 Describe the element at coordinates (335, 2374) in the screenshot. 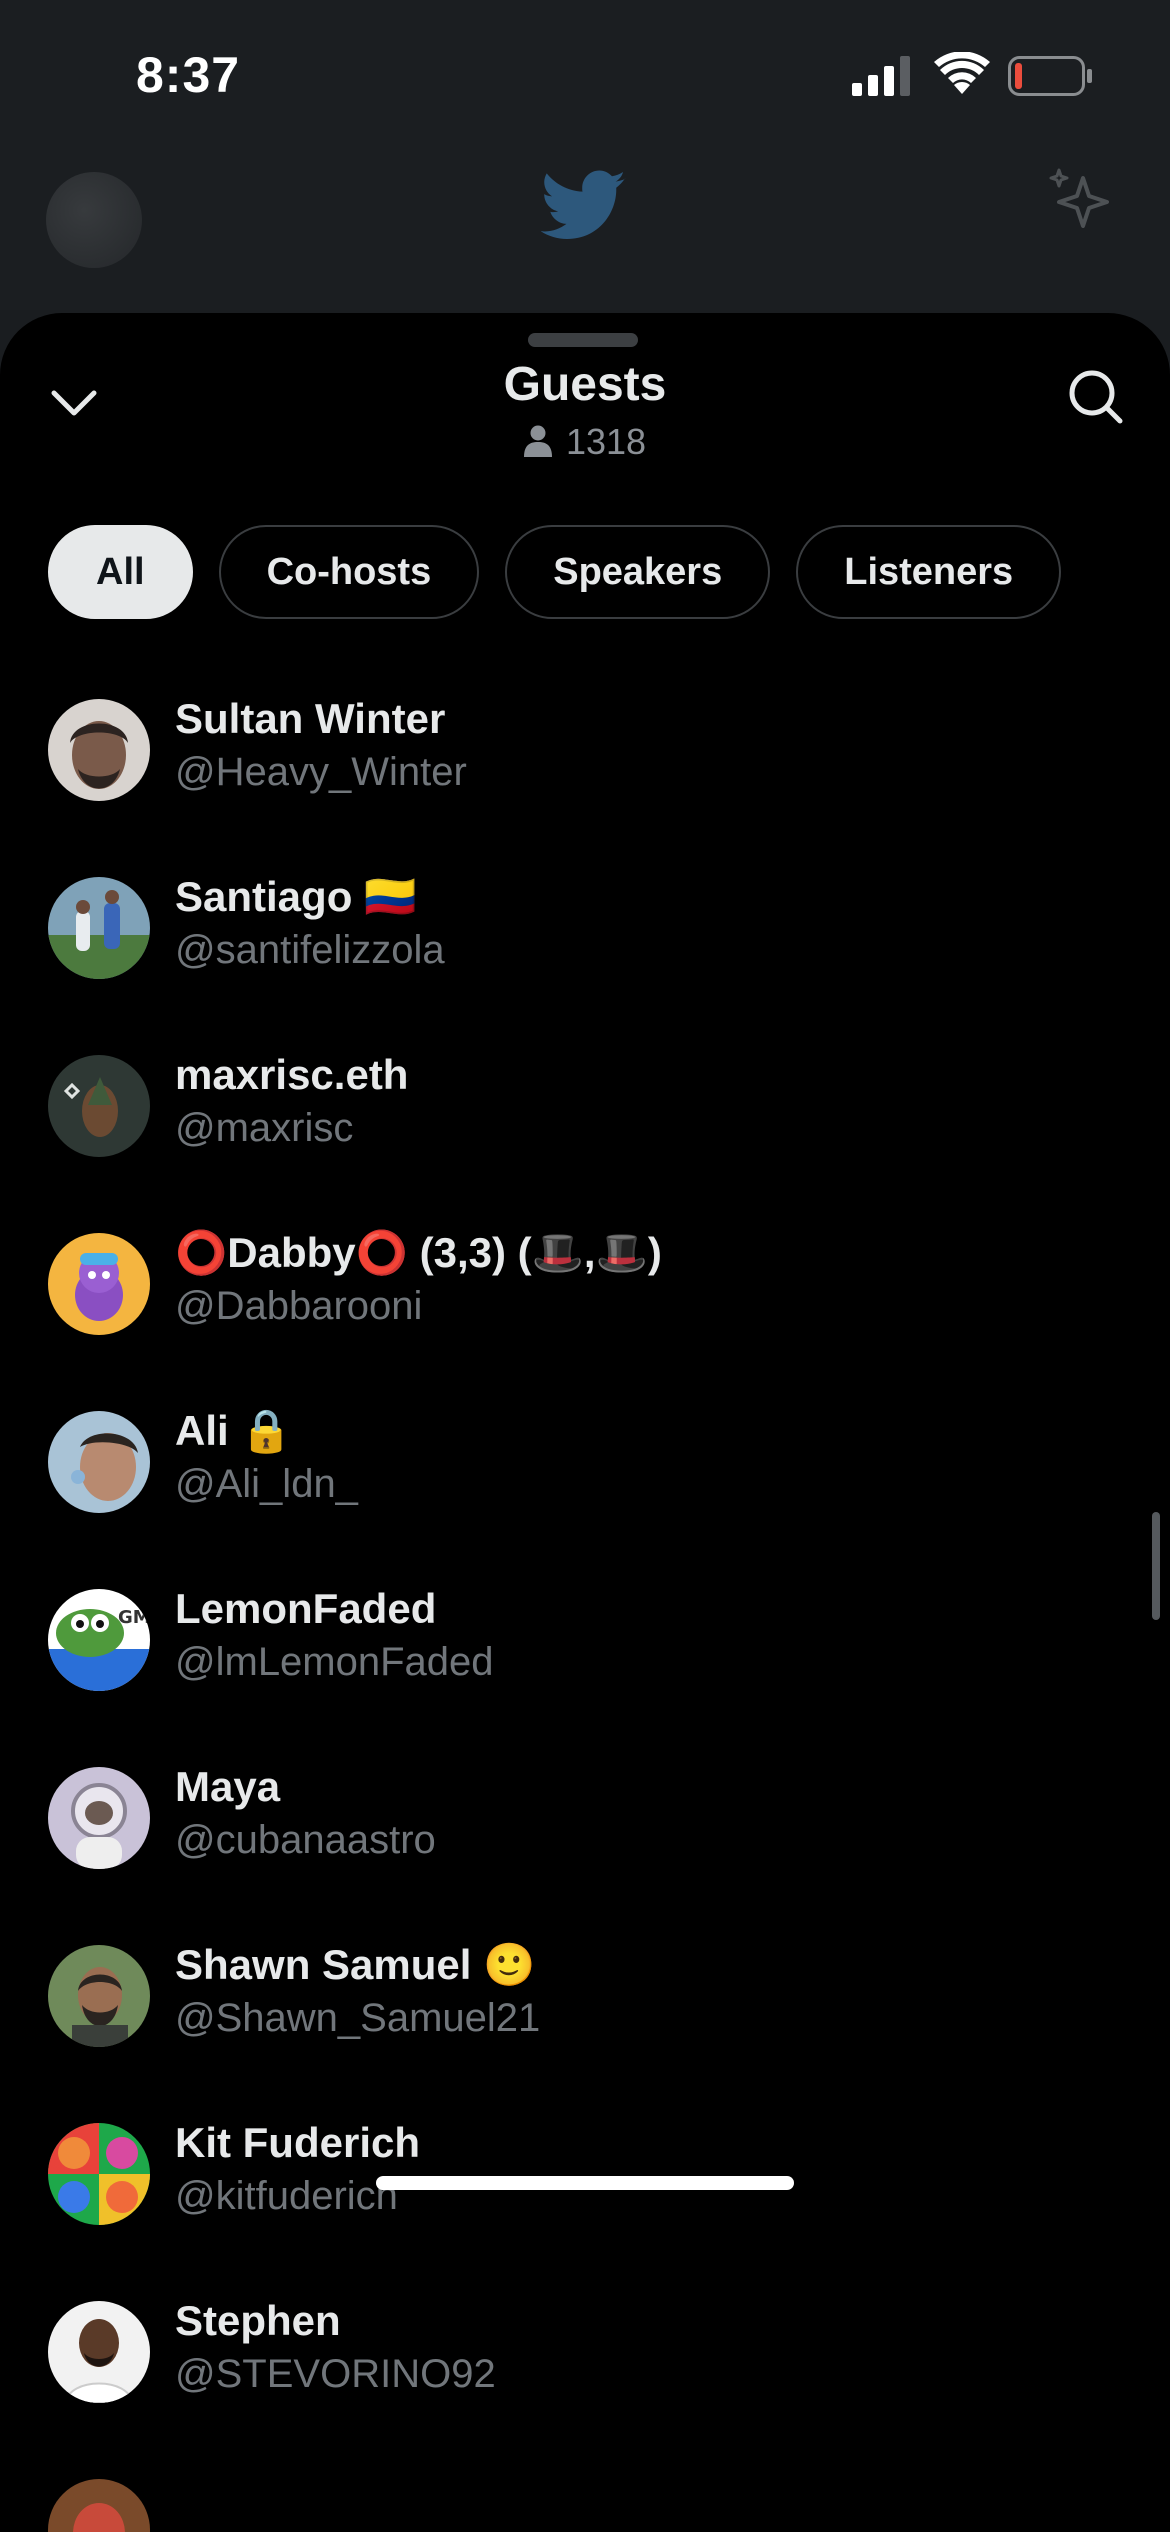

I see `guest-handle: @STEVORINO92` at that location.